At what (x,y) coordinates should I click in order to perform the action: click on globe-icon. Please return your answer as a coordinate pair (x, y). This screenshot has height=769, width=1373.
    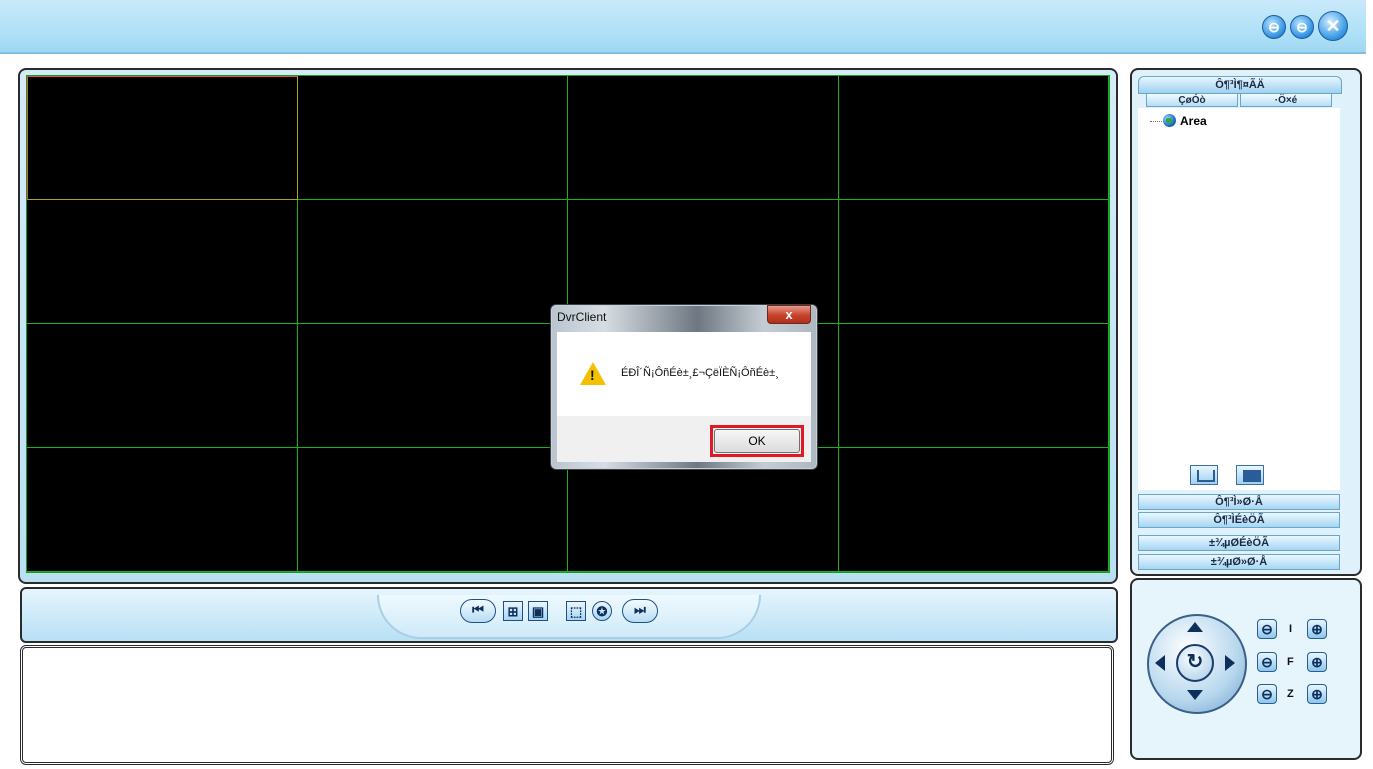
    Looking at the image, I should click on (1169, 120).